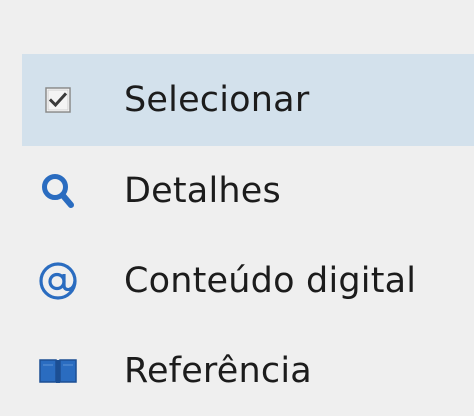  I want to click on at-sign-icon, so click(58, 281).